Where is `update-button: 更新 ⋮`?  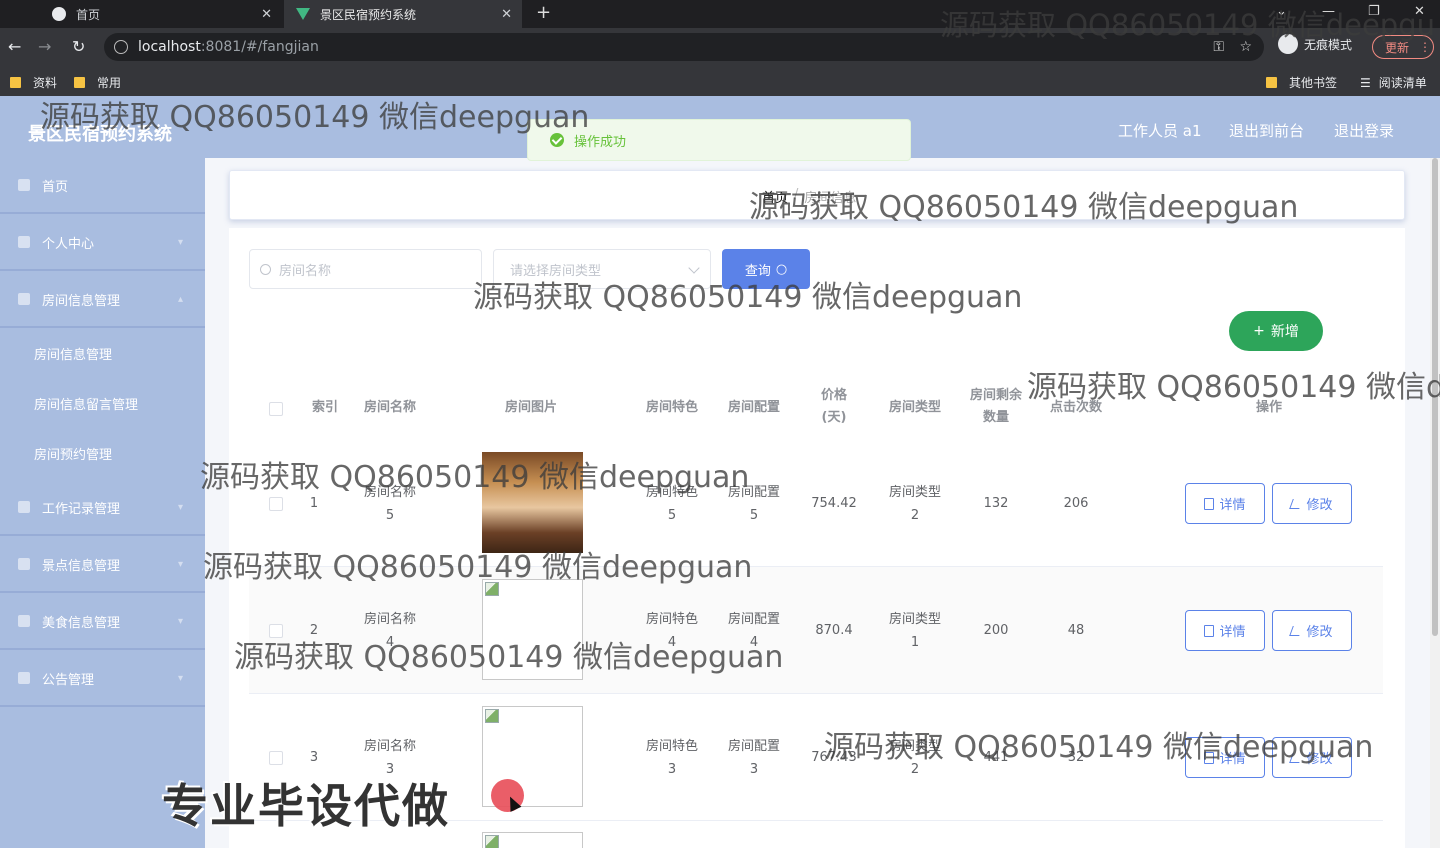 update-button: 更新 ⋮ is located at coordinates (1403, 47).